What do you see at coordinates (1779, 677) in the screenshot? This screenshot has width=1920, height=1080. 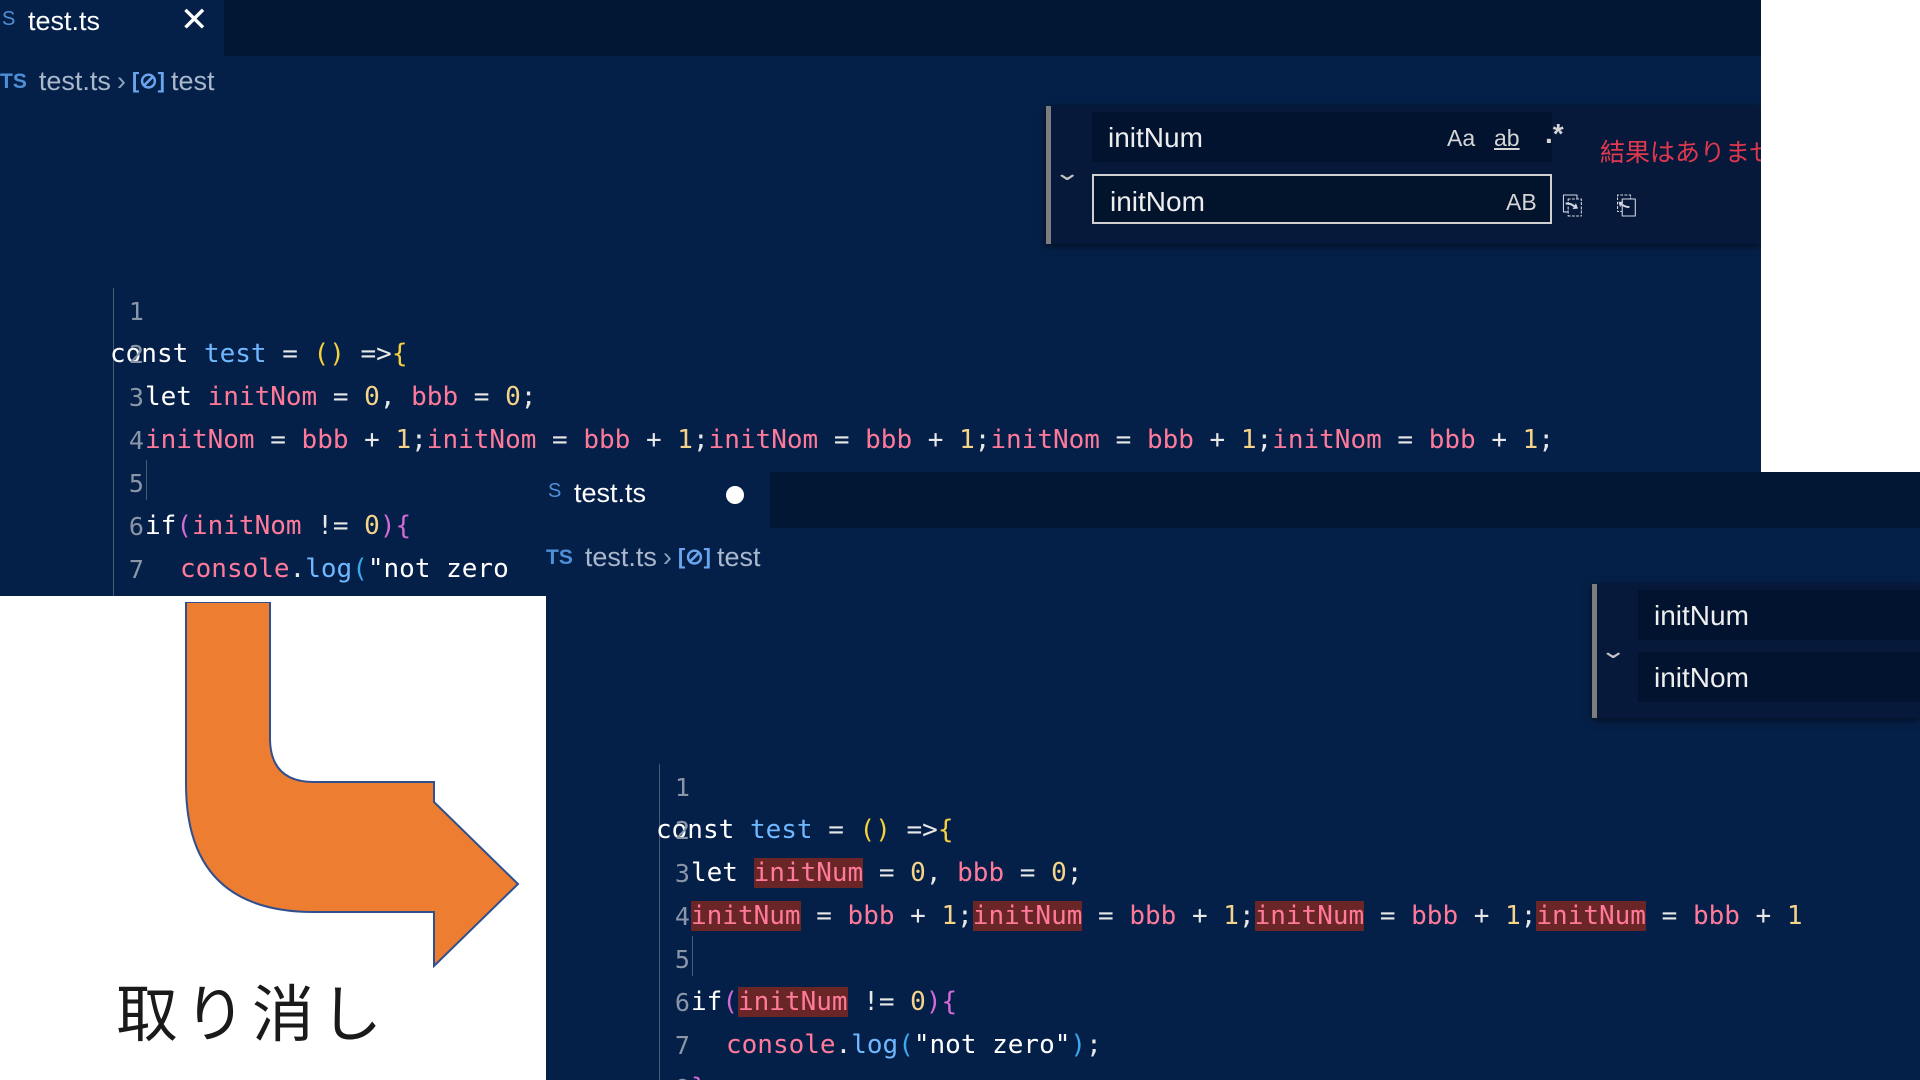 I see `replace-input: initNom` at bounding box center [1779, 677].